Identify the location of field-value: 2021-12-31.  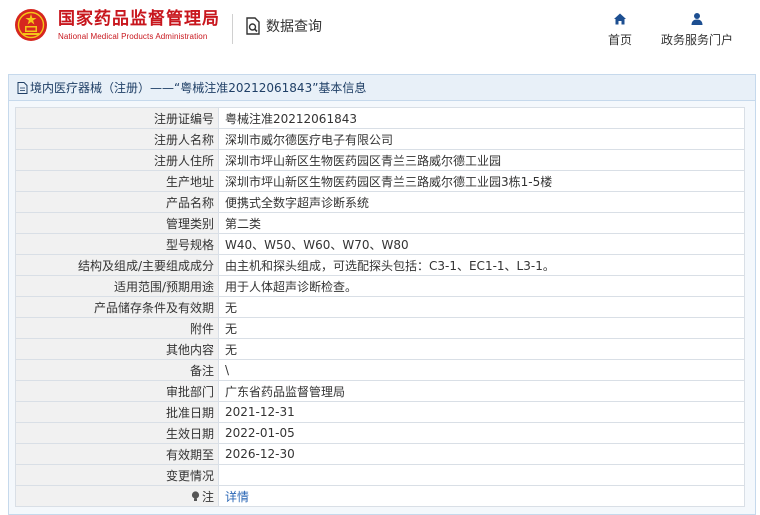
(481, 412).